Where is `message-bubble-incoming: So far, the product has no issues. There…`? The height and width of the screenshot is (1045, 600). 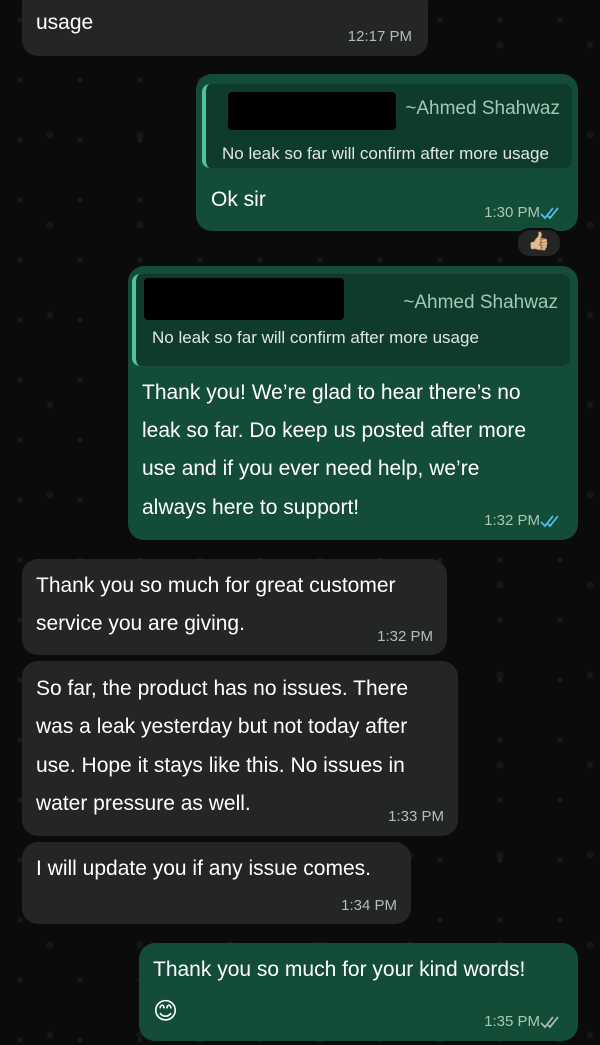 message-bubble-incoming: So far, the product has no issues. There… is located at coordinates (240, 748).